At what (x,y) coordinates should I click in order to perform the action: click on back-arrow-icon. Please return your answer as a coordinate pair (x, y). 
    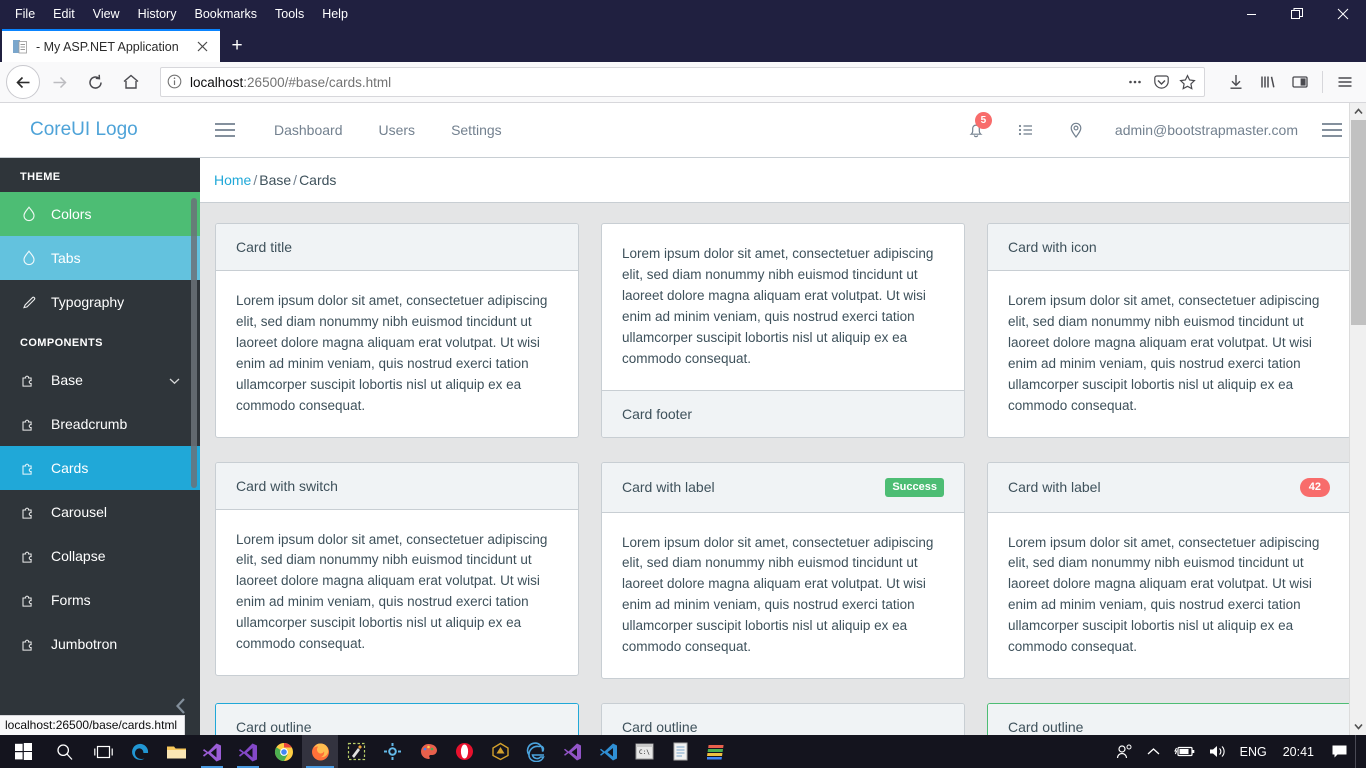
    Looking at the image, I should click on (23, 82).